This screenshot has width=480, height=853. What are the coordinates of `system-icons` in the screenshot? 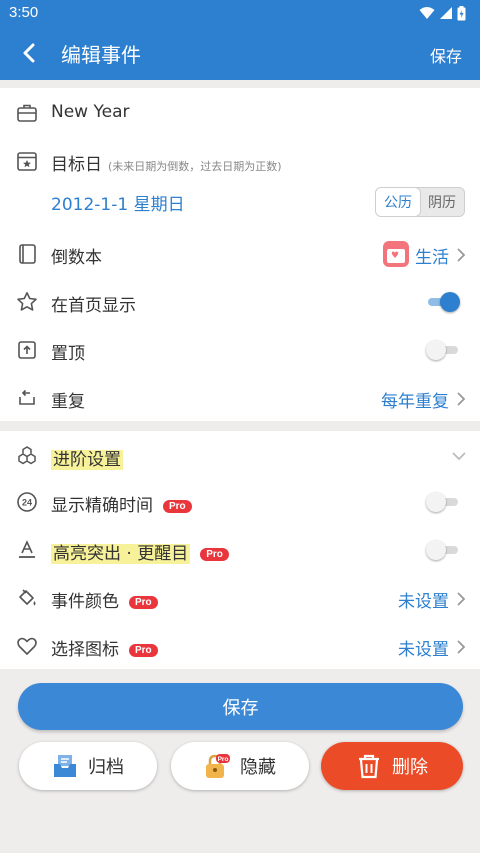 It's located at (442, 13).